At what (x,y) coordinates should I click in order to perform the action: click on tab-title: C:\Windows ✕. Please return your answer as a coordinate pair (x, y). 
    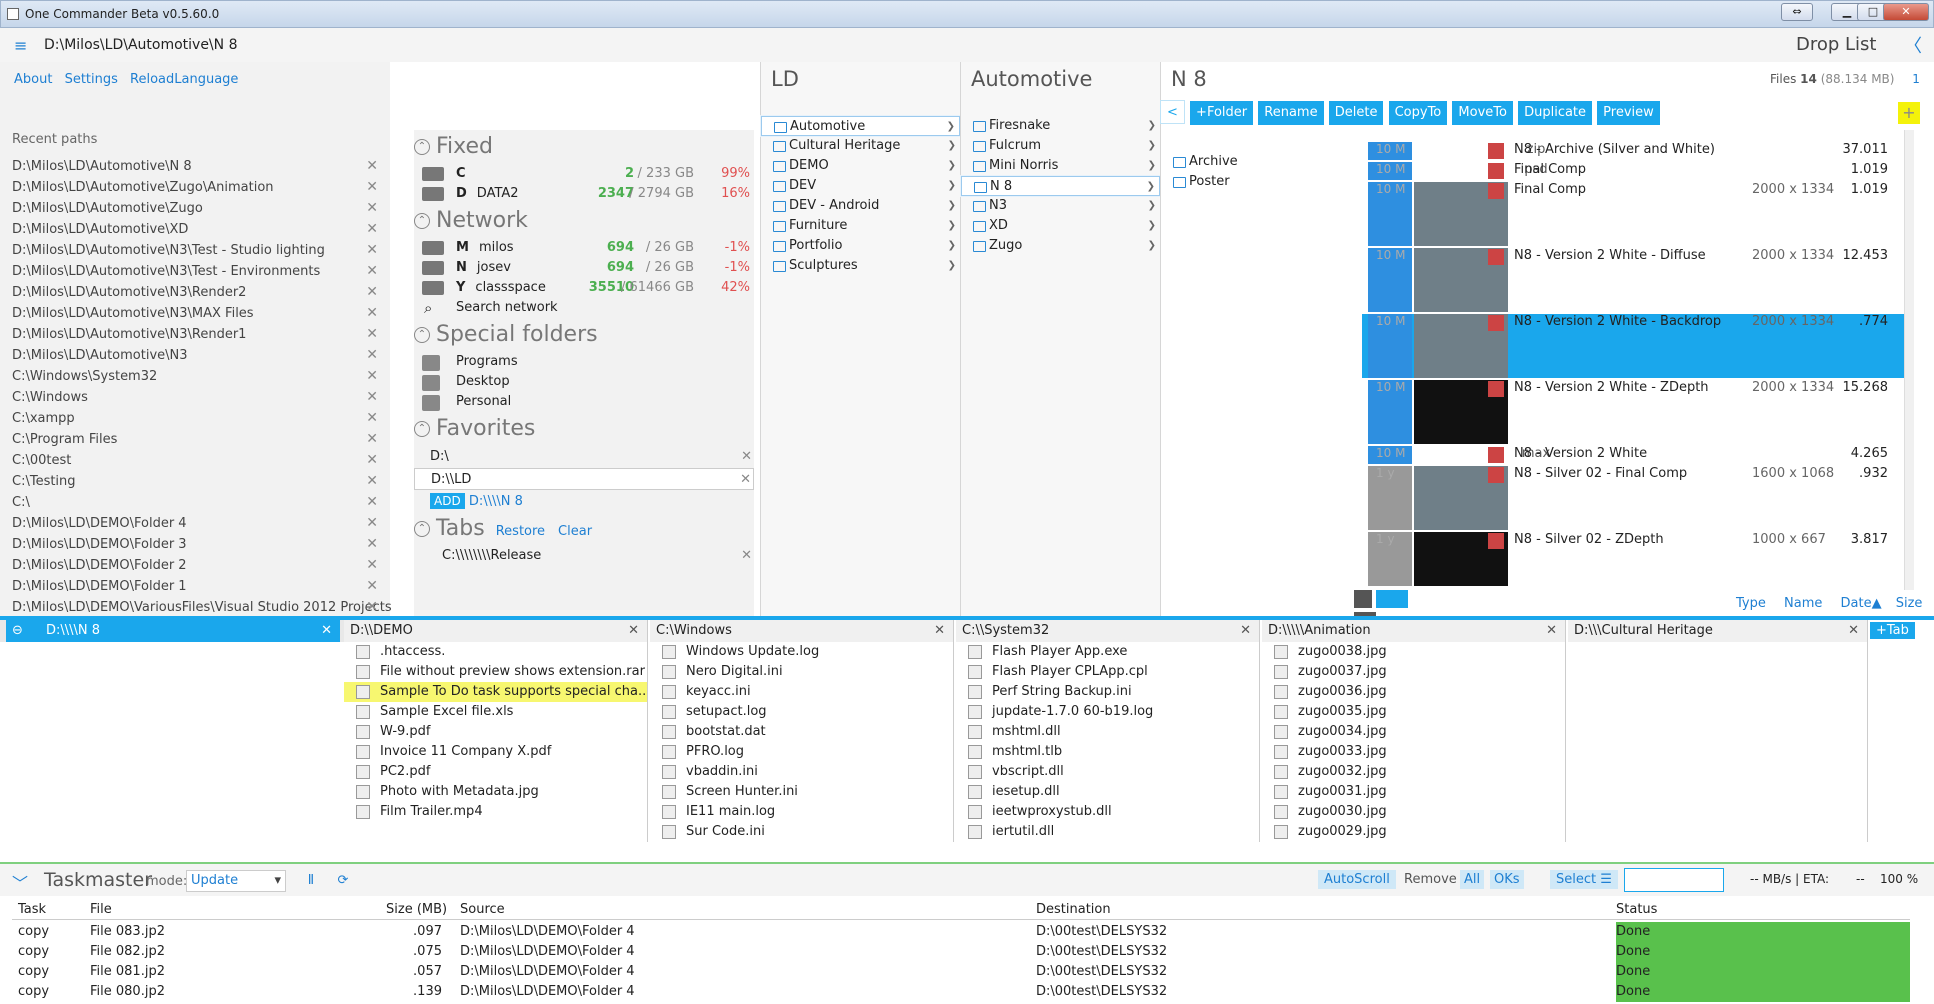
    Looking at the image, I should click on (801, 631).